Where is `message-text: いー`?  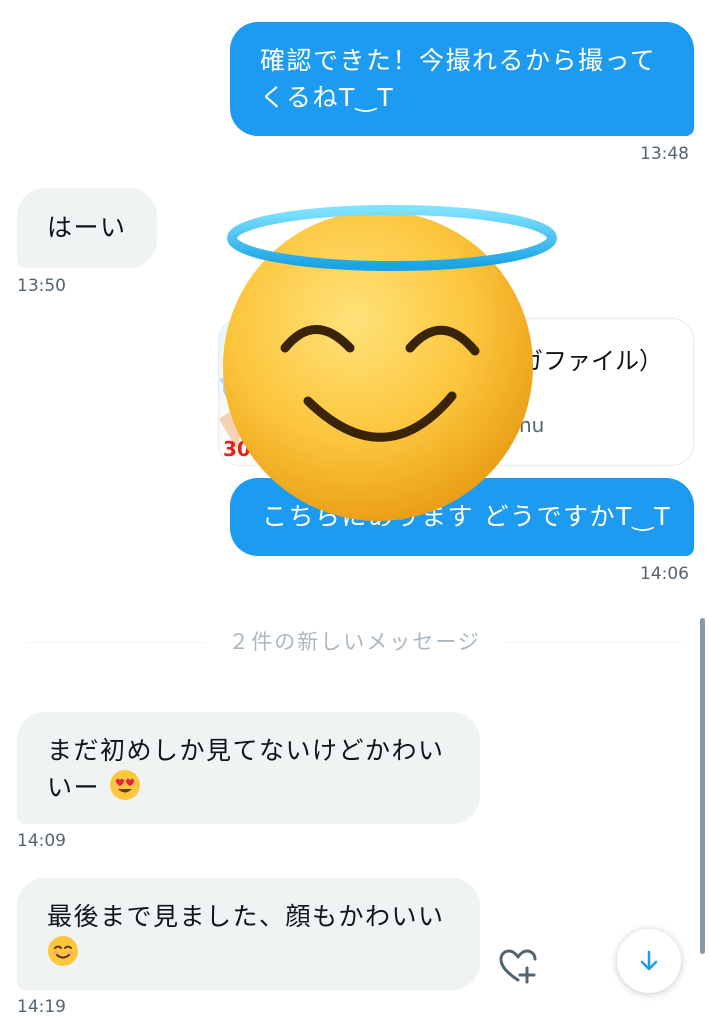 message-text: いー is located at coordinates (74, 787).